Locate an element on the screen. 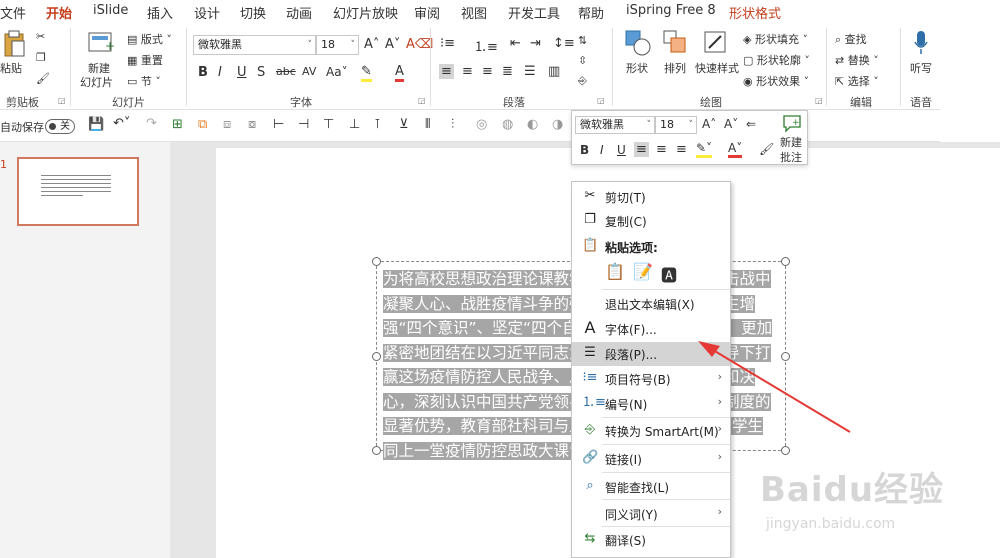 This screenshot has width=1000, height=558. tab-insert: 插入 is located at coordinates (160, 12).